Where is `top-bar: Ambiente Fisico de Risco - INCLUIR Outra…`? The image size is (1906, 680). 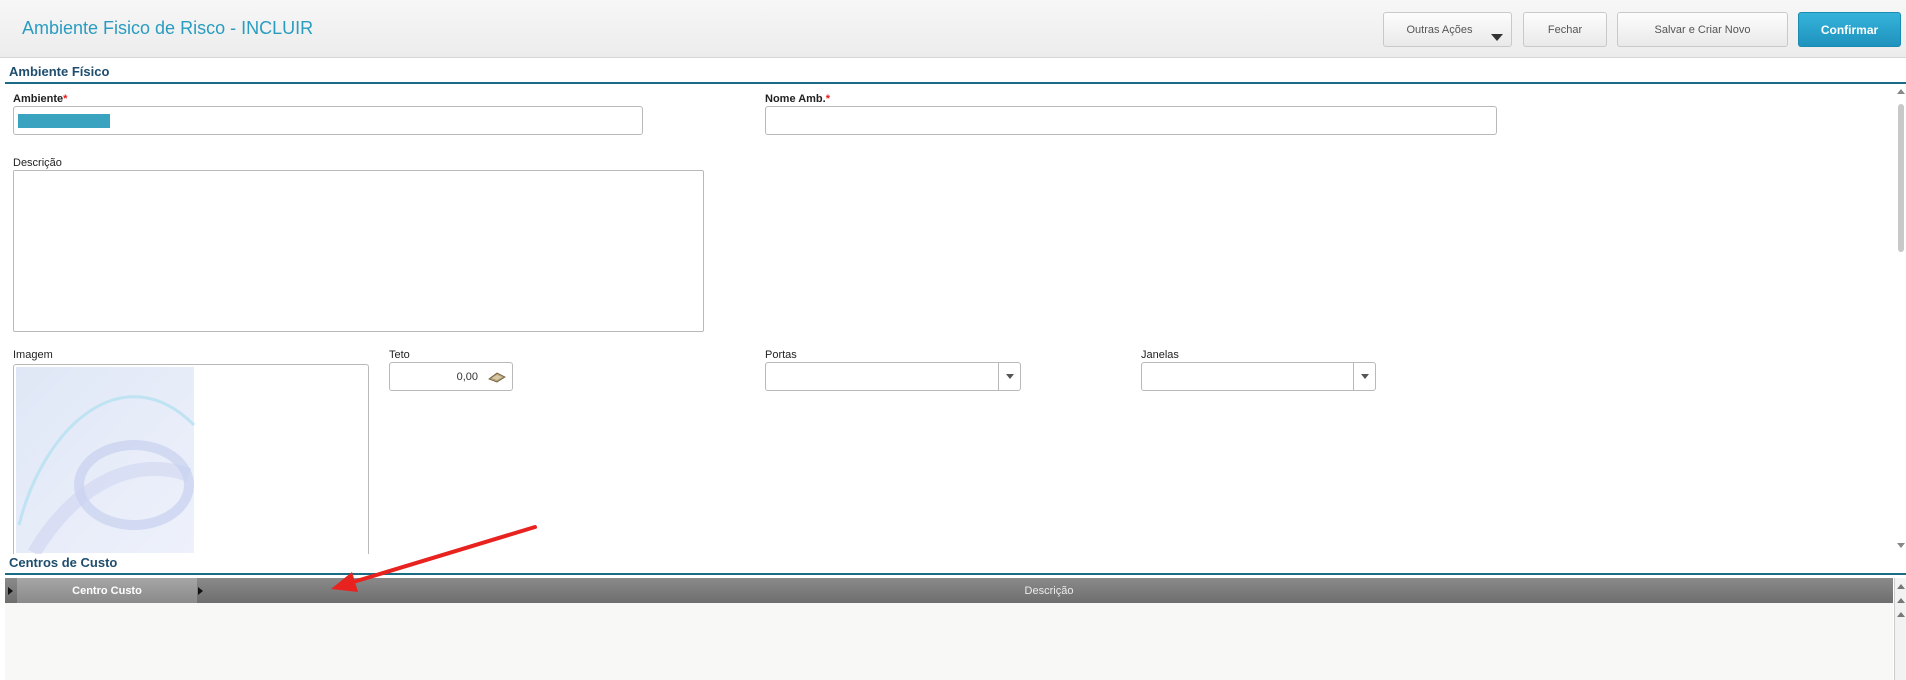 top-bar: Ambiente Fisico de Risco - INCLUIR Outra… is located at coordinates (953, 29).